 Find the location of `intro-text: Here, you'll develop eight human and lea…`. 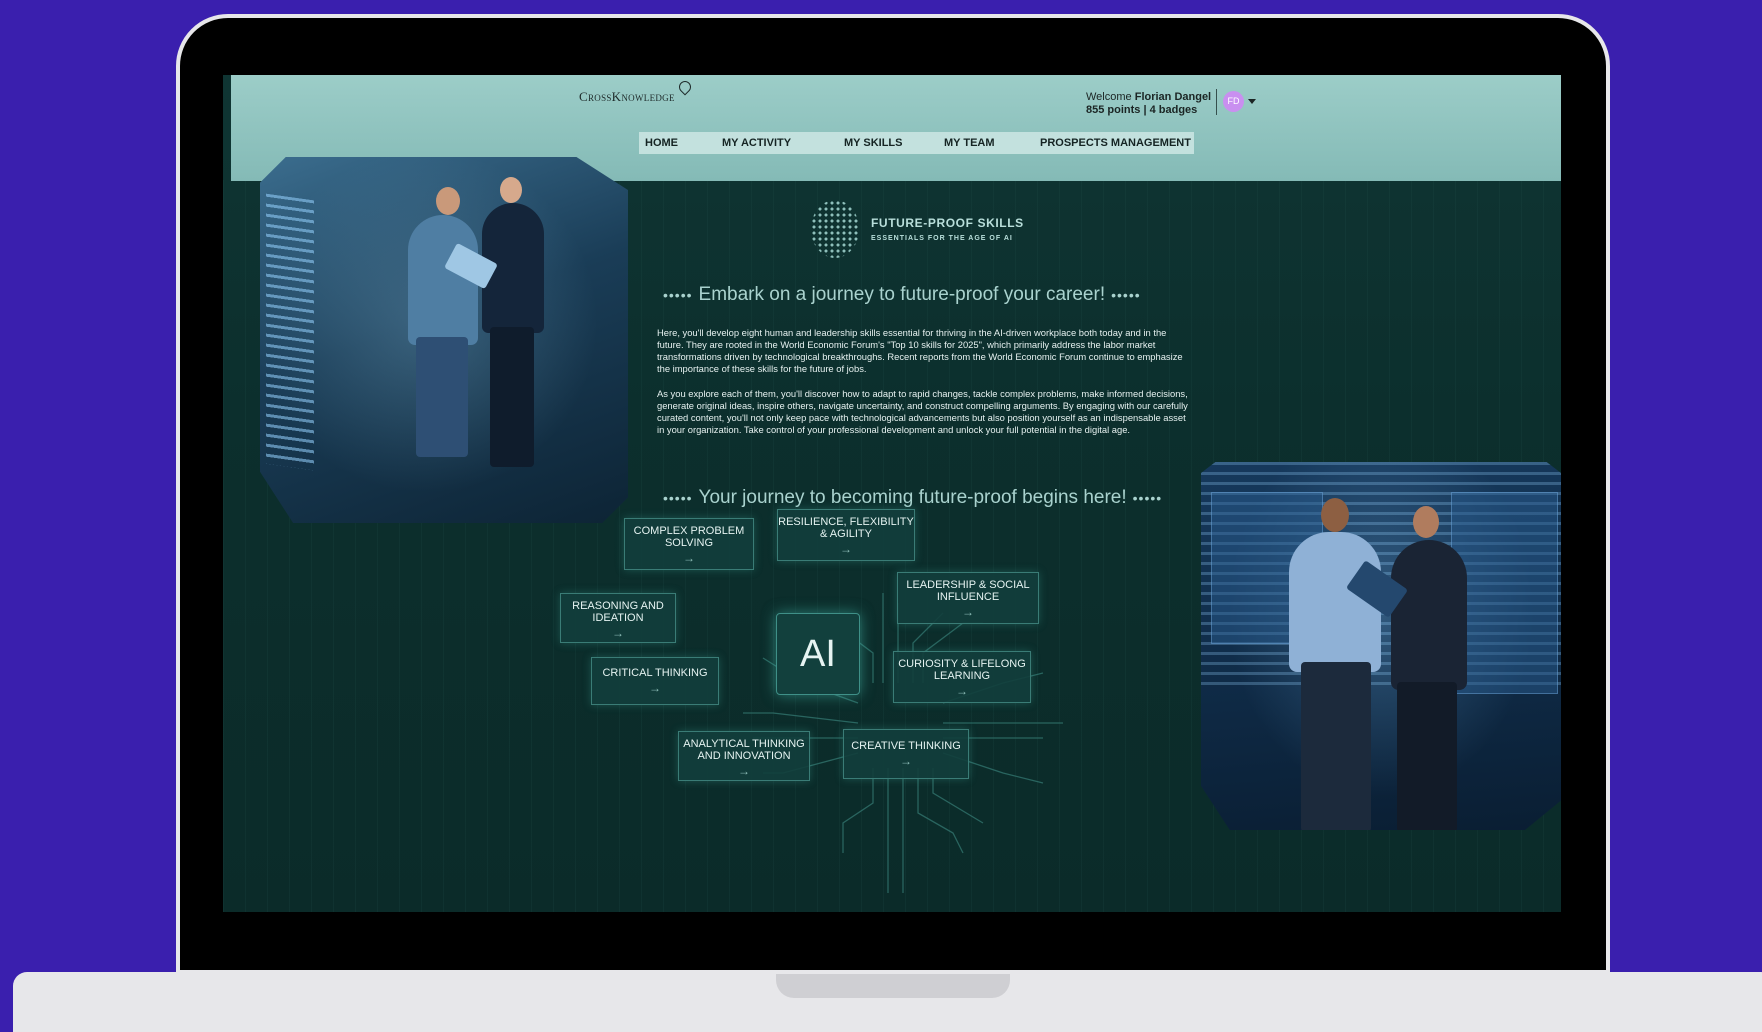

intro-text: Here, you'll develop eight human and lea… is located at coordinates (923, 388).